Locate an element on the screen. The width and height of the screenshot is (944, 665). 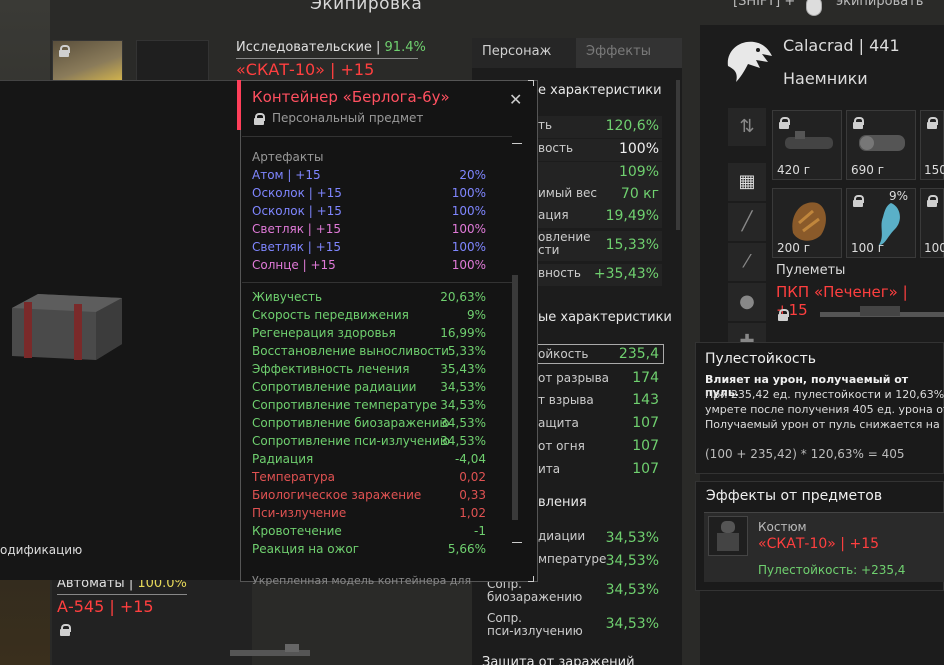
artifact-value: 20% is located at coordinates (472, 175).